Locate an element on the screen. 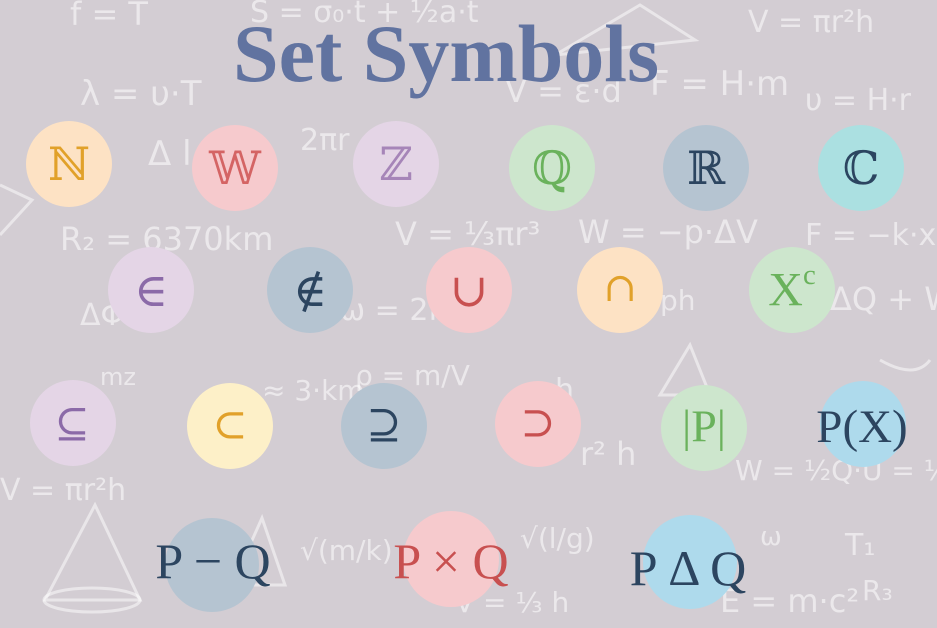  formula-13: ω is located at coordinates (771, 537).